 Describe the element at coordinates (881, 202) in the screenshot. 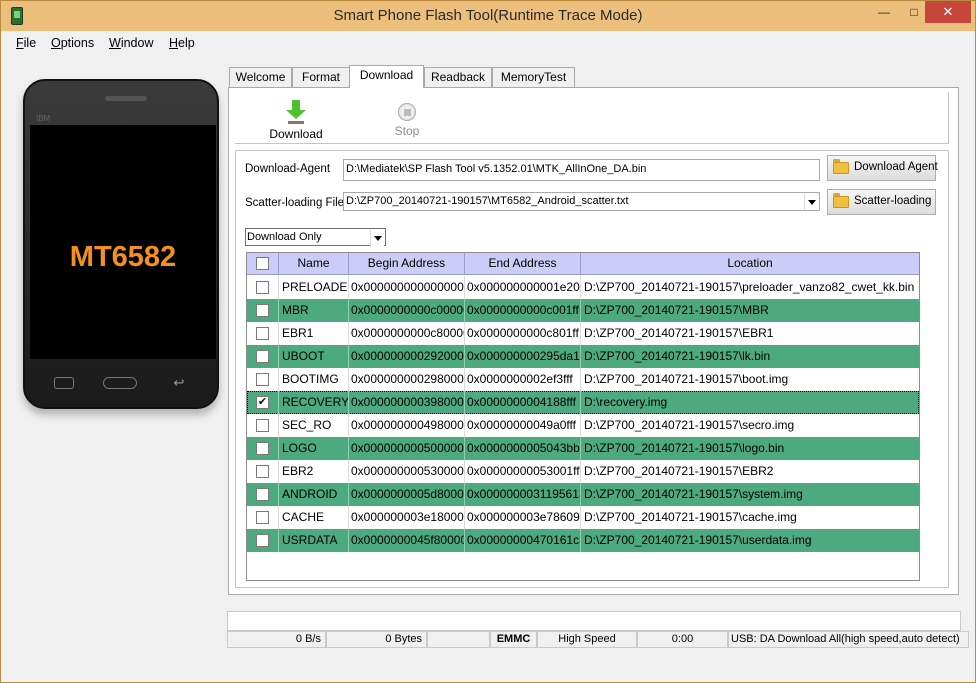

I see `scatter-loading-button: Scatter-loading` at that location.